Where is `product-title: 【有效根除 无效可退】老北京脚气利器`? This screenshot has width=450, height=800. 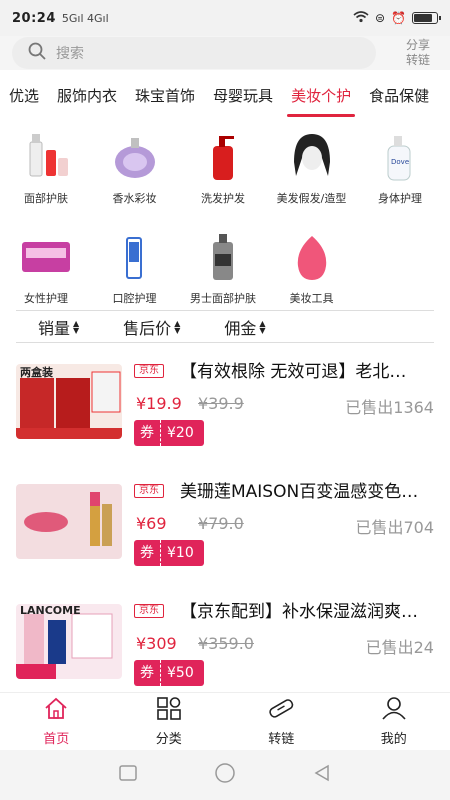 product-title: 【有效根除 无效可退】老北京脚气利器 is located at coordinates (300, 372).